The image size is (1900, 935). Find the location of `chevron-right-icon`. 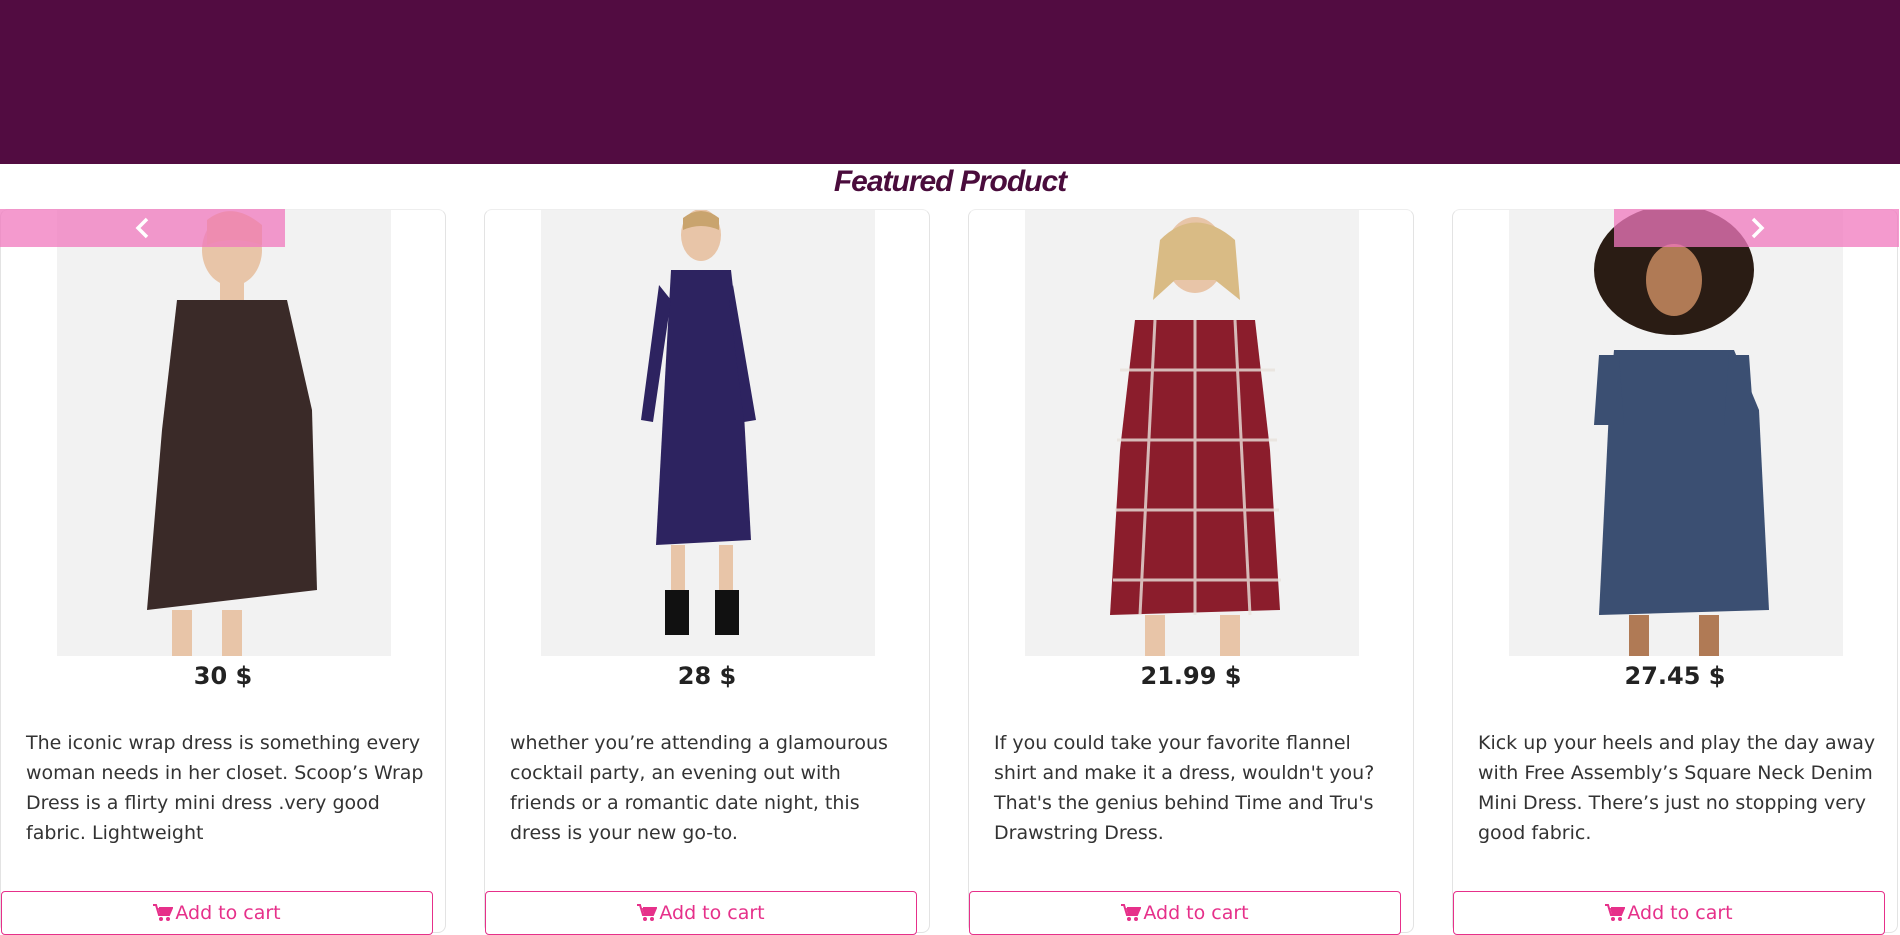

chevron-right-icon is located at coordinates (1757, 228).